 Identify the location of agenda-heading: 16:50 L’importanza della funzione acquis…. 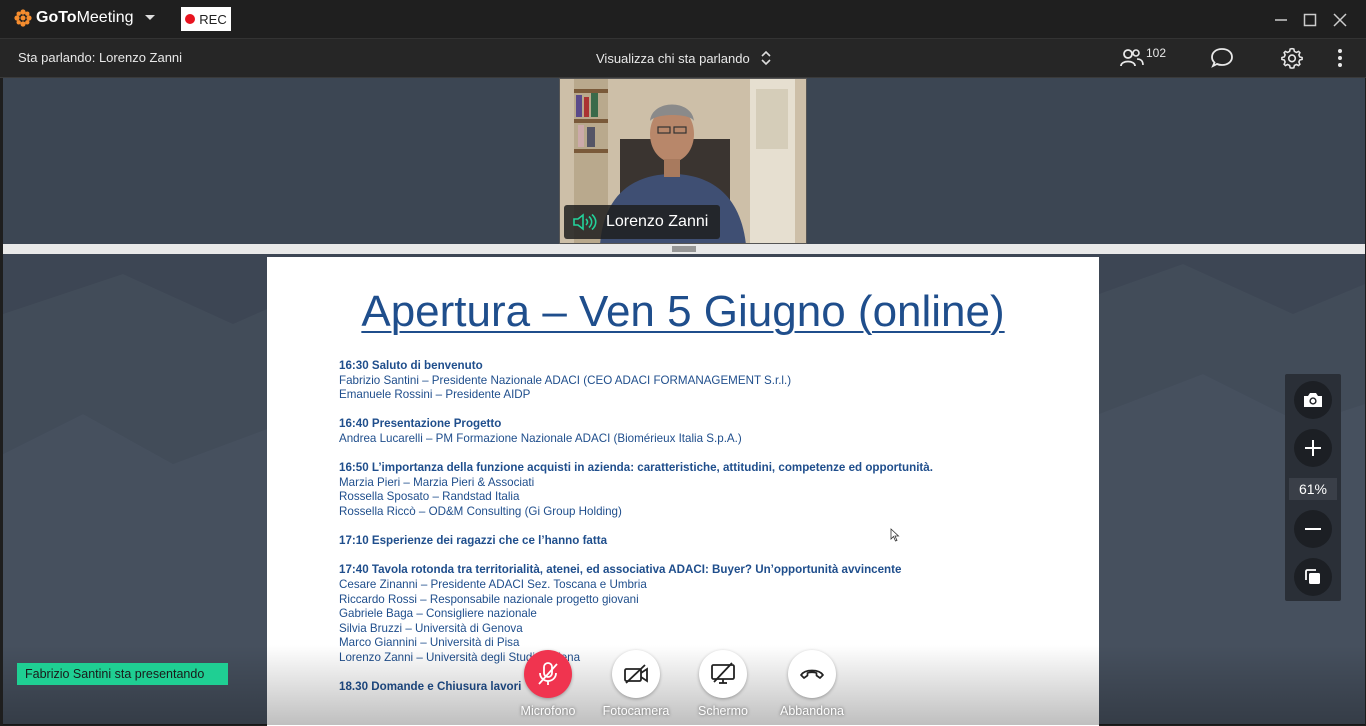
(636, 468).